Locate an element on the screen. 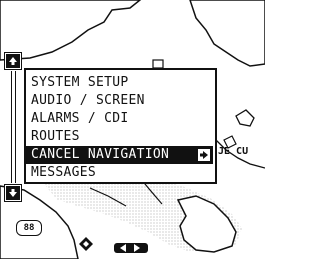 The width and height of the screenshot is (320, 259). menu-item-alarms-cdi: ALARMS / CDI is located at coordinates (120, 119).